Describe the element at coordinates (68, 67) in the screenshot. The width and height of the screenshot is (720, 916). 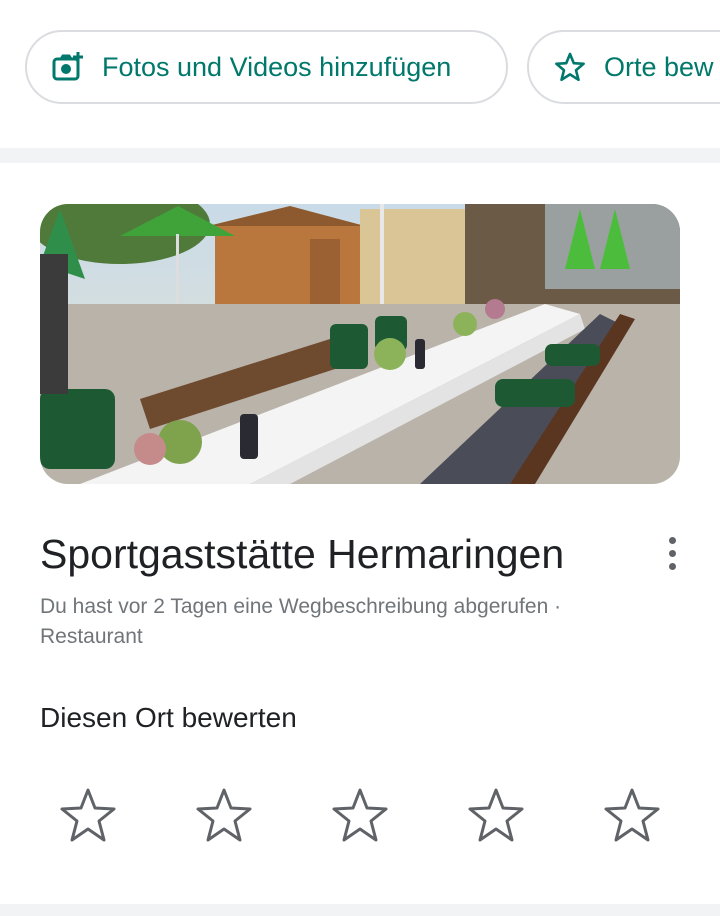
I see `add-photo-icon` at that location.